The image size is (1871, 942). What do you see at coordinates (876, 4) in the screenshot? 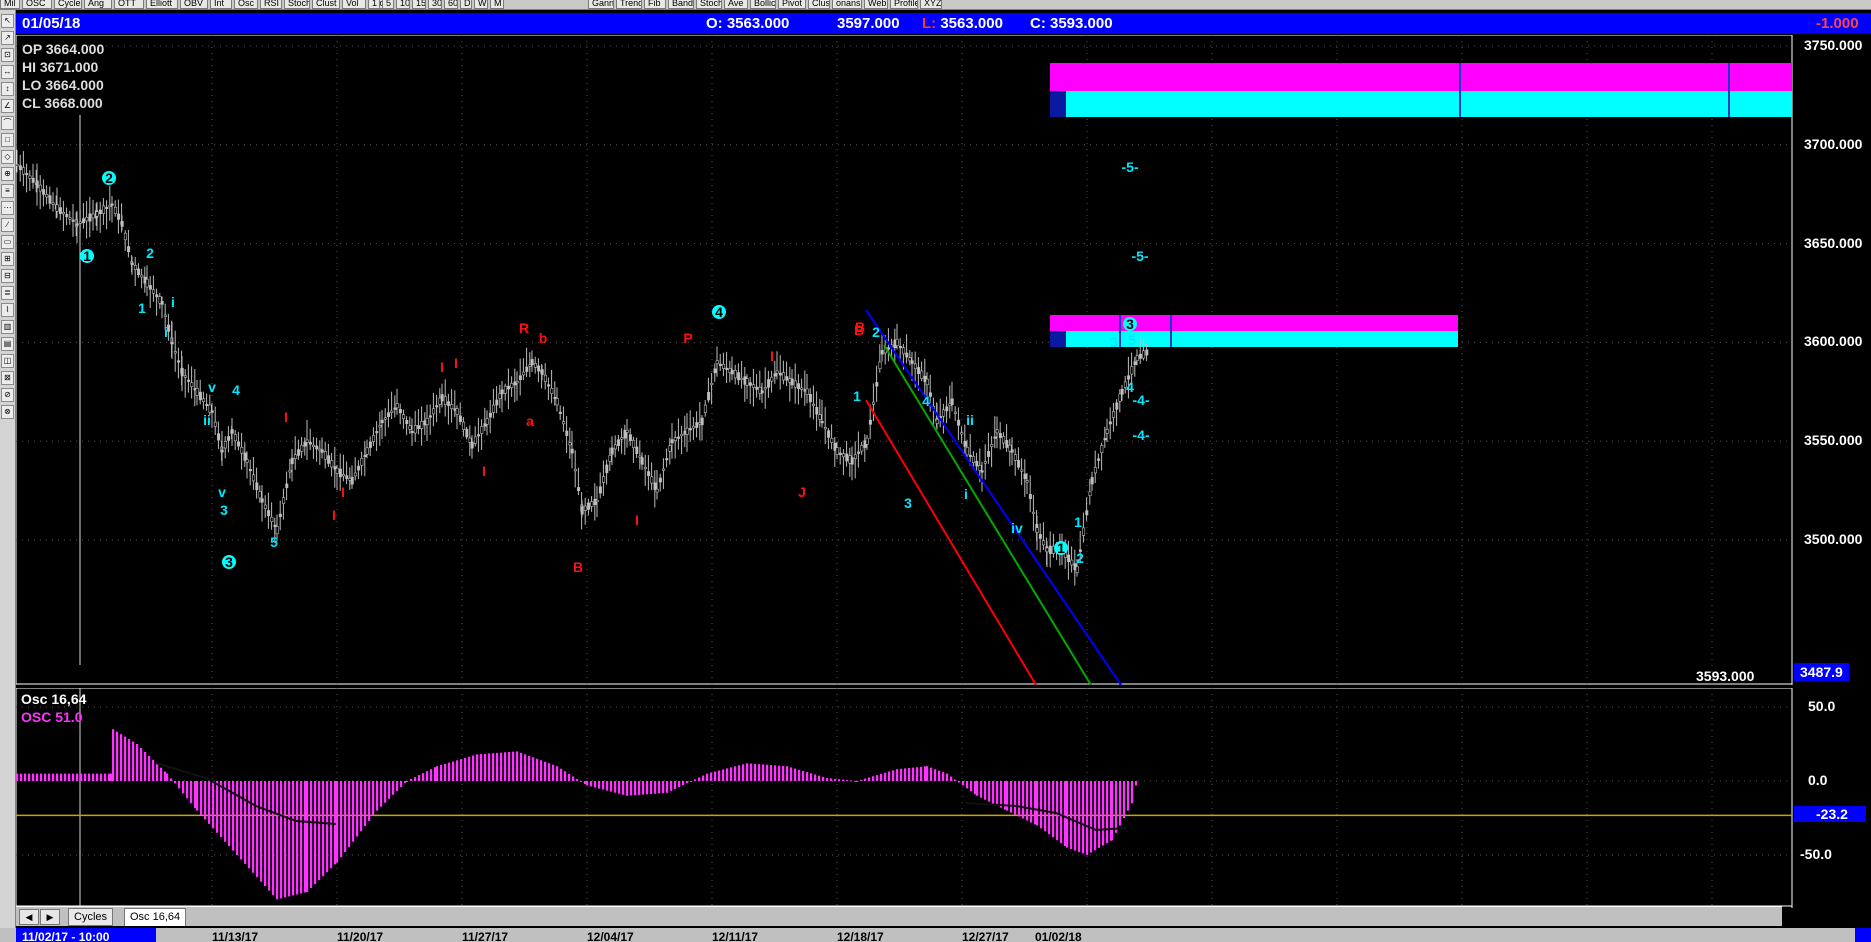
I see `toolbar-button-web: Web` at bounding box center [876, 4].